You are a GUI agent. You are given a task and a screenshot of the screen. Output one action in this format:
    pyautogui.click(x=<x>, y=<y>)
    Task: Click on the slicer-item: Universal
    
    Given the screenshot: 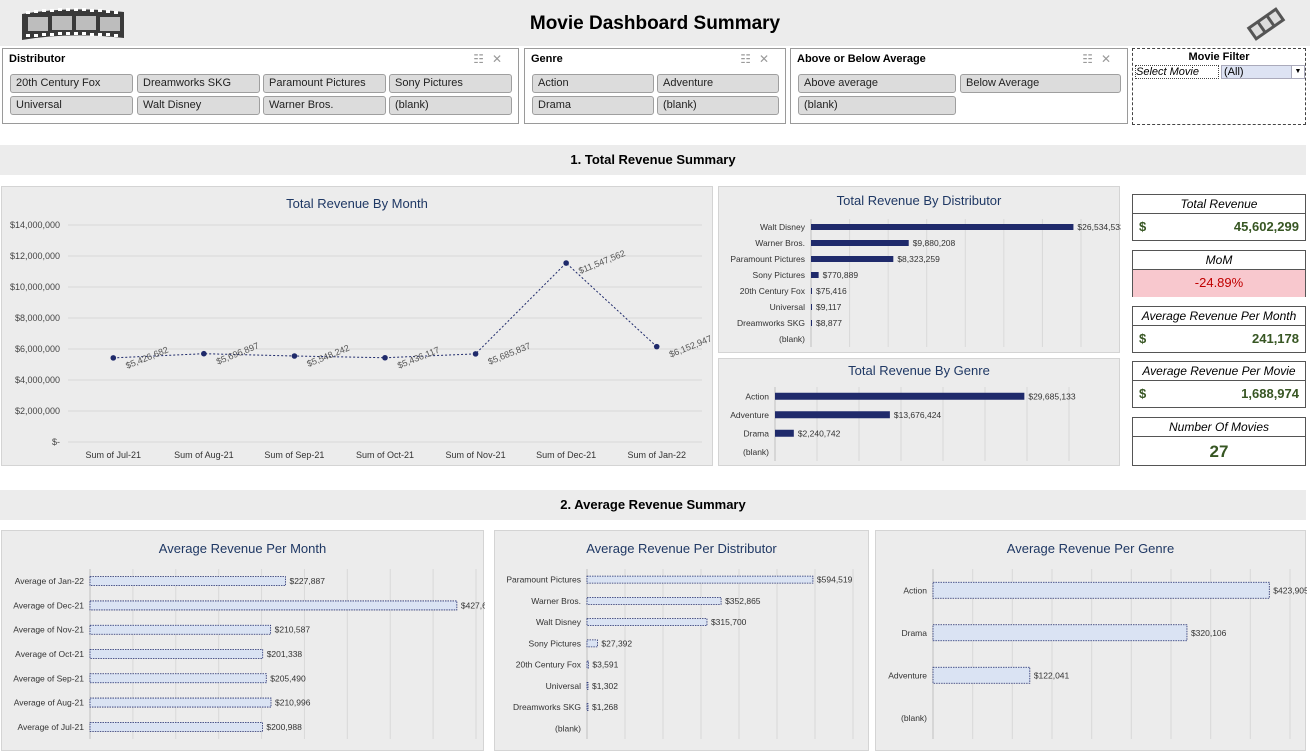 What is the action you would take?
    pyautogui.click(x=71, y=105)
    